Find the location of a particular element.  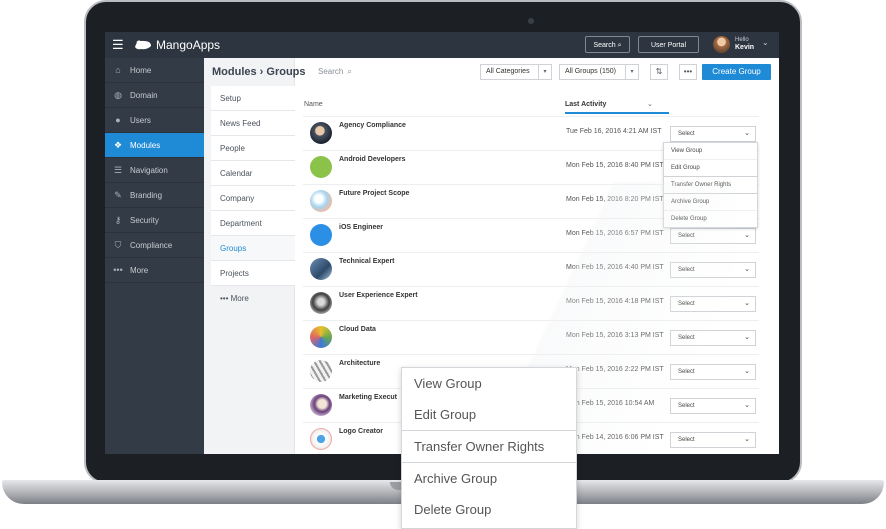

subnav-item-calendar: Calendar is located at coordinates (253, 173).